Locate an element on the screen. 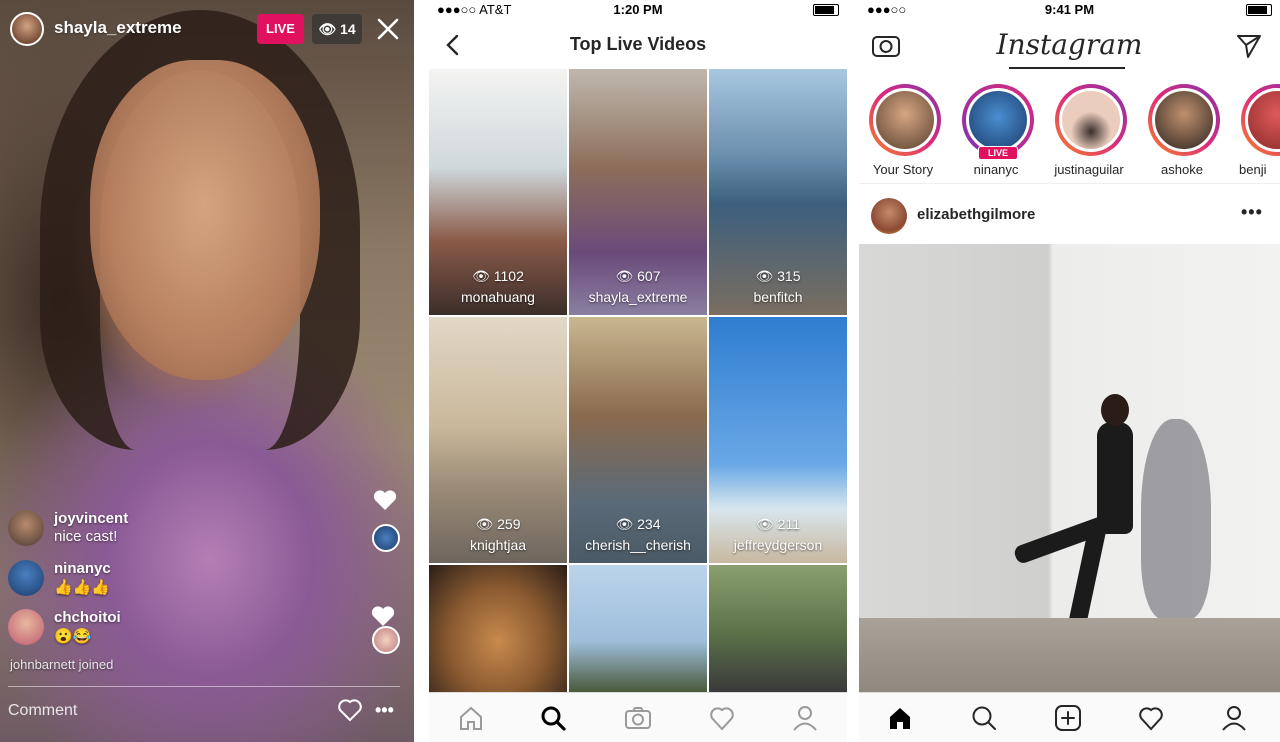 This screenshot has width=1280, height=742. story-label: benji is located at coordinates (1253, 169).